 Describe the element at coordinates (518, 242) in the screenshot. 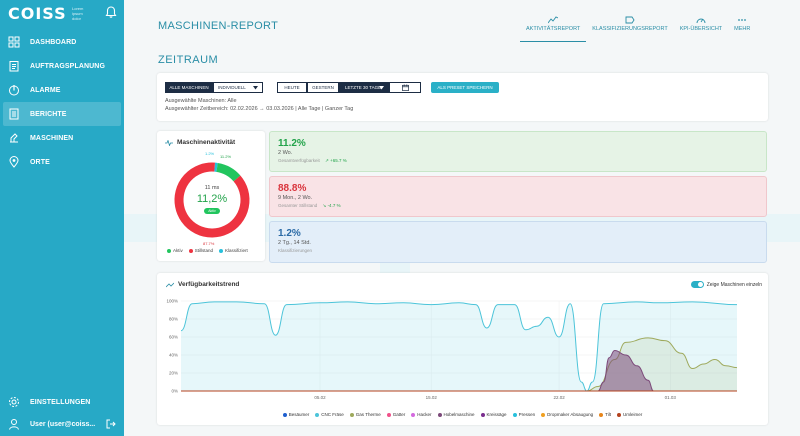

I see `classification-card: 1.2% 2 Tg., 14 Std. Klassifizierungen` at that location.